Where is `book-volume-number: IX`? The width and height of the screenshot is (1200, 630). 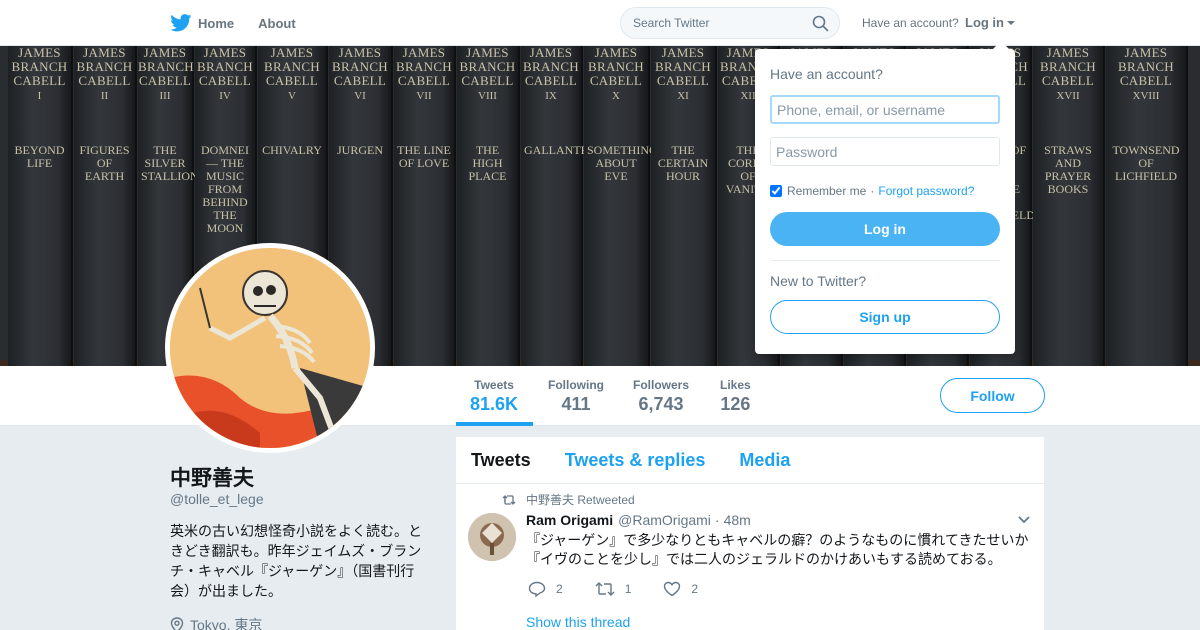
book-volume-number: IX is located at coordinates (551, 96).